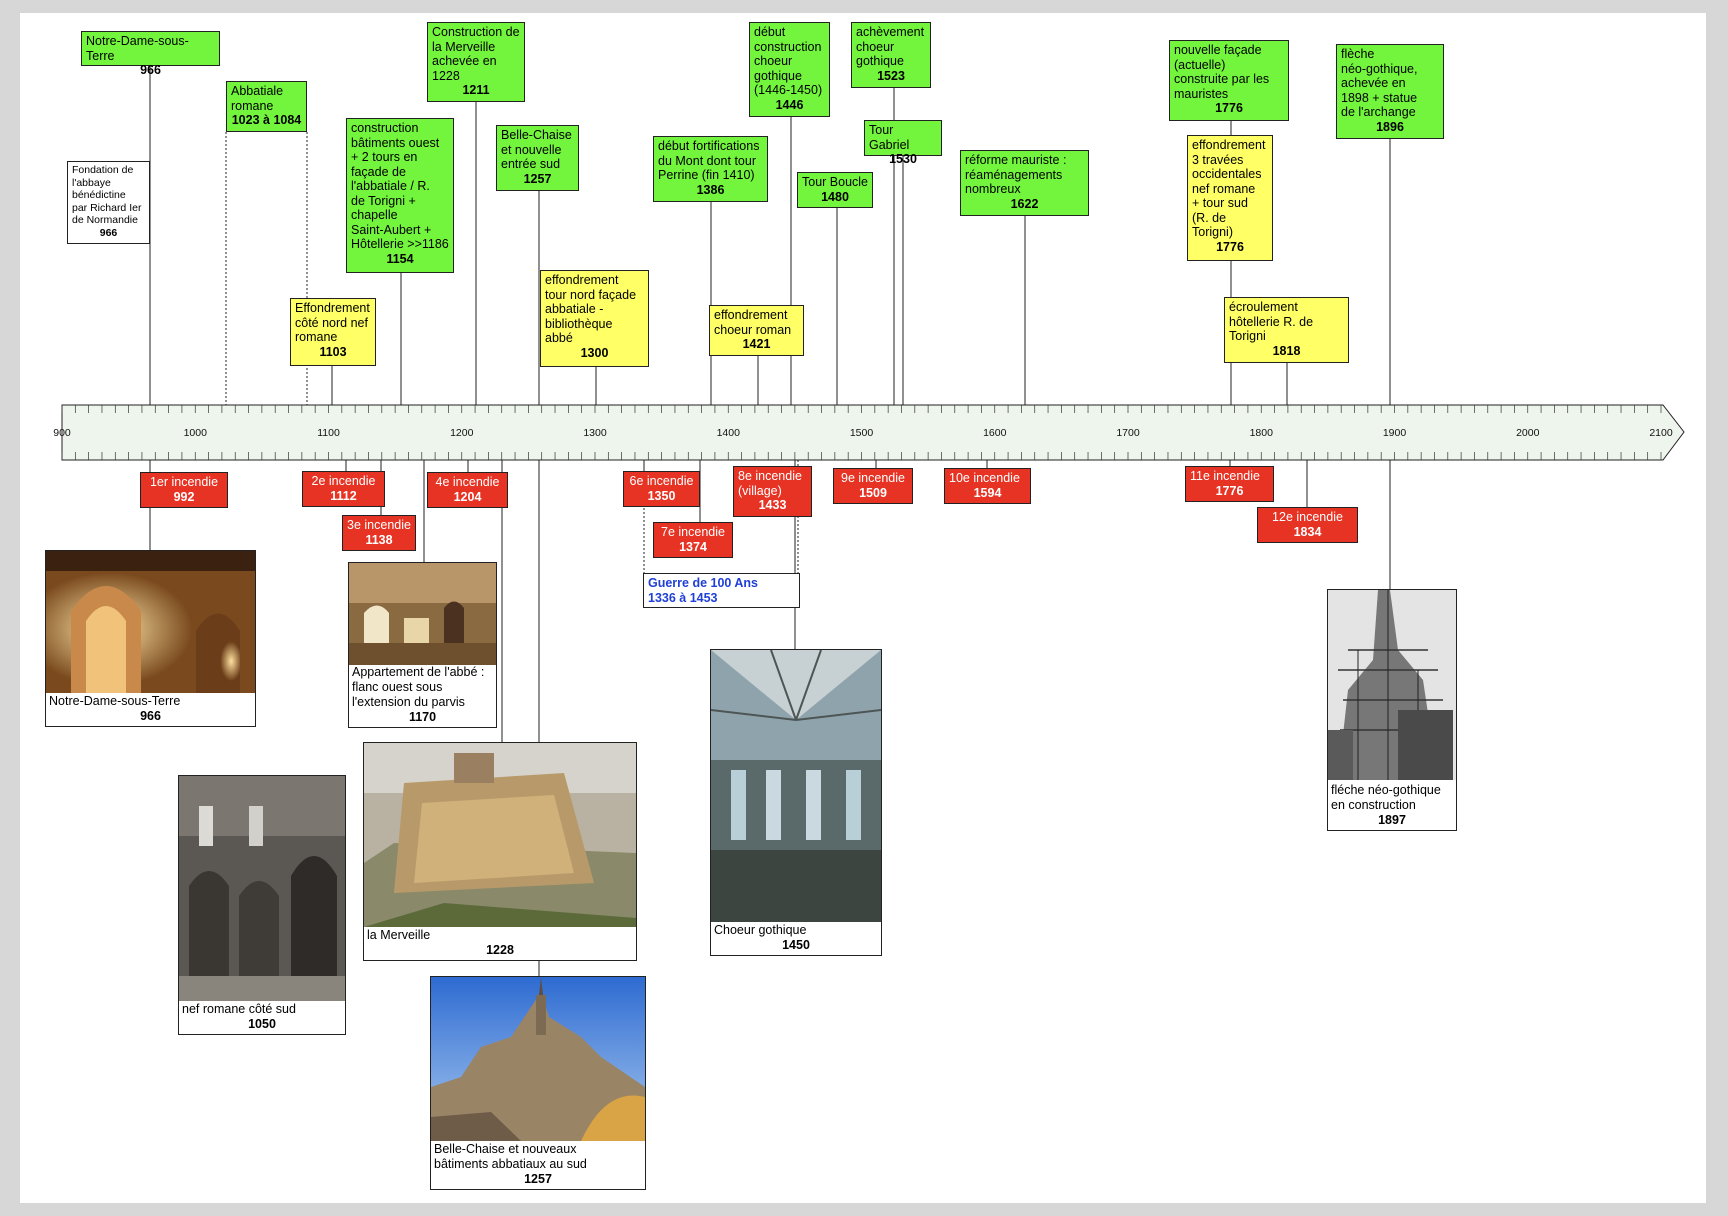 The height and width of the screenshot is (1216, 1728). I want to click on photo-caption: fléche néo-gothique en construction 1897, so click(1392, 806).